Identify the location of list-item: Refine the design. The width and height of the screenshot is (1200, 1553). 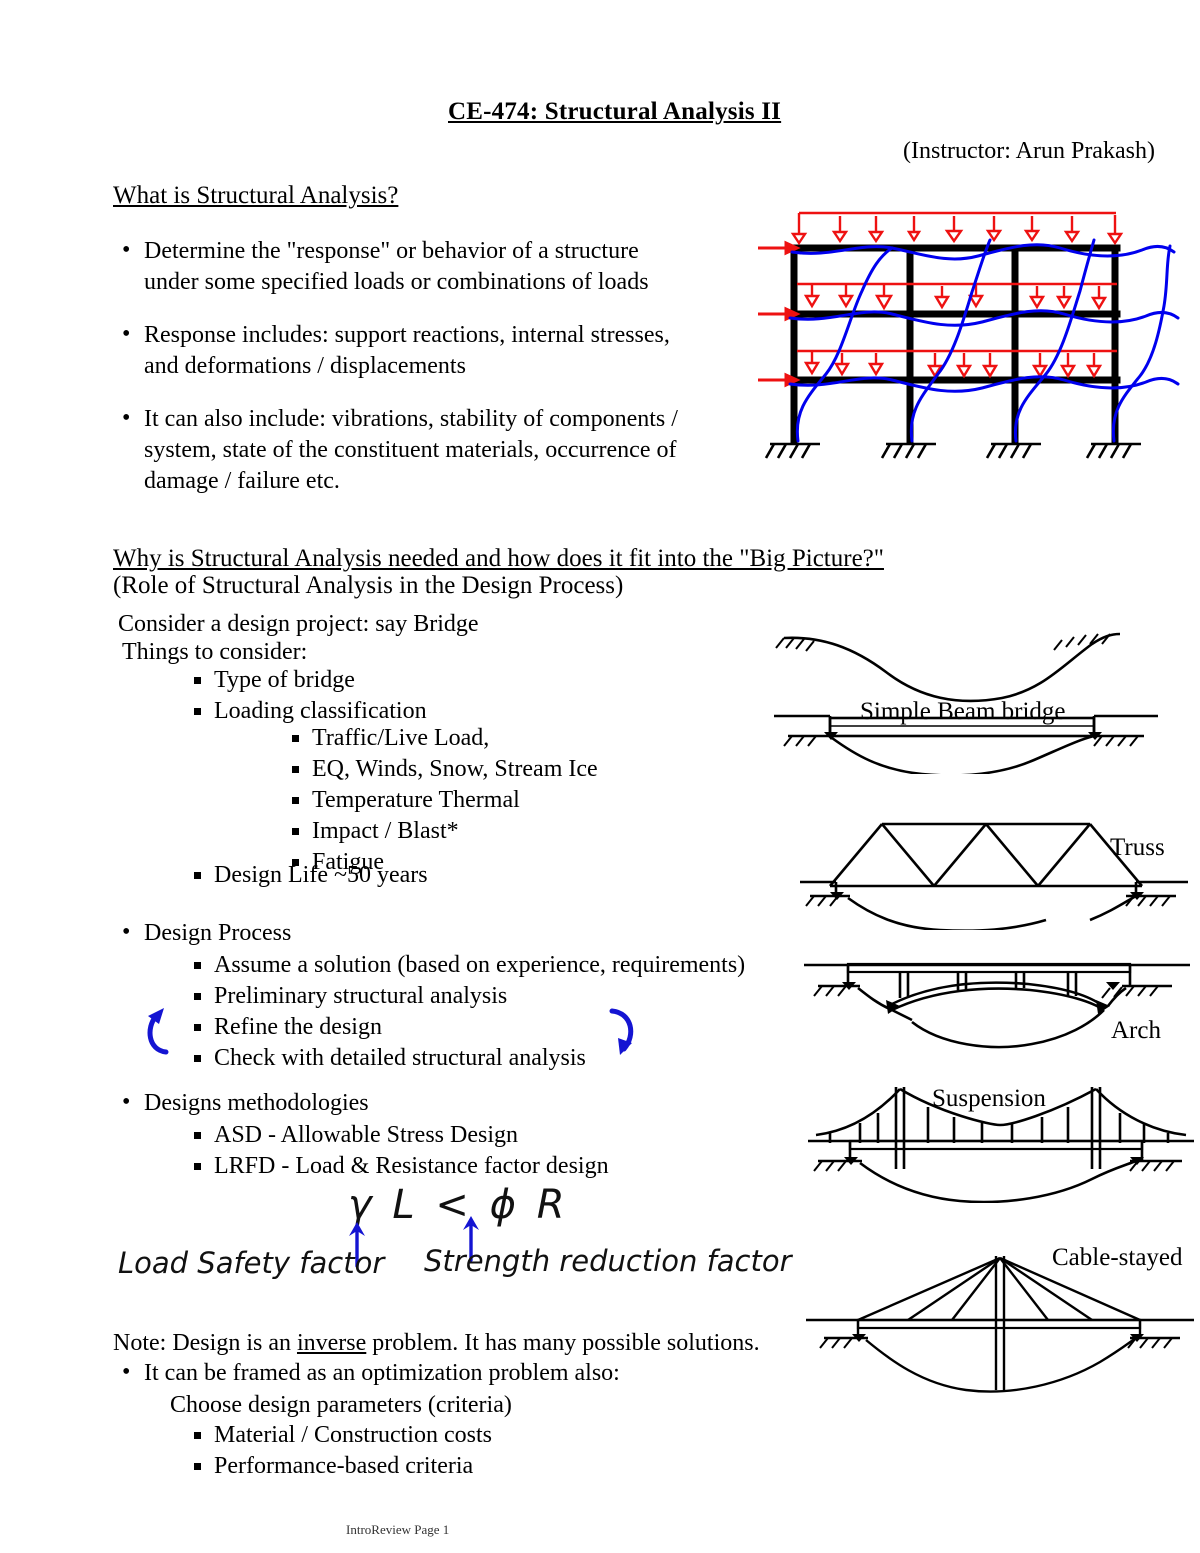
(500, 1027).